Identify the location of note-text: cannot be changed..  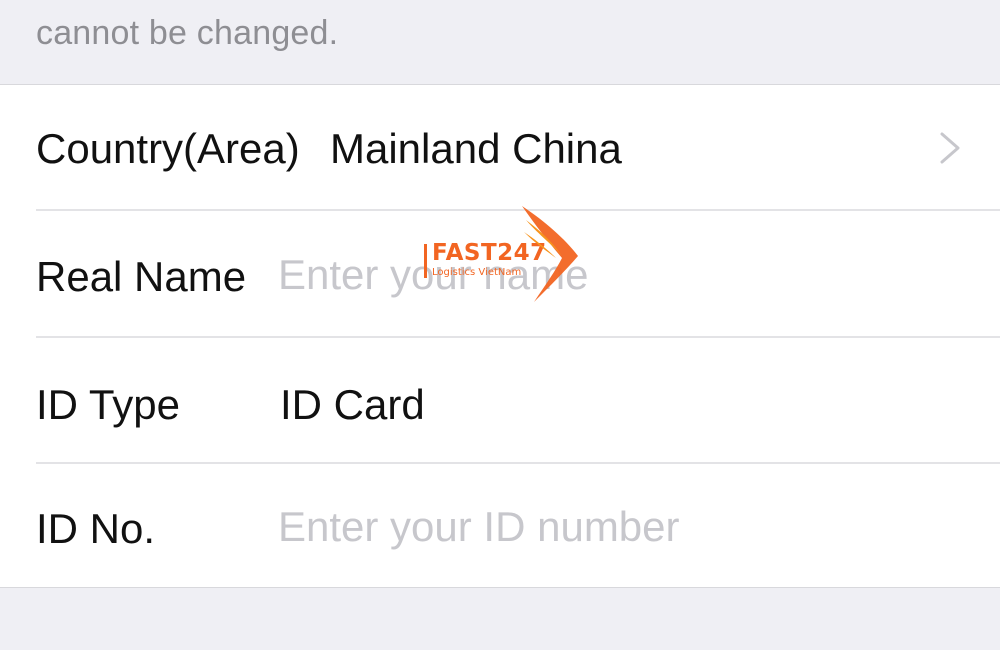
(187, 33).